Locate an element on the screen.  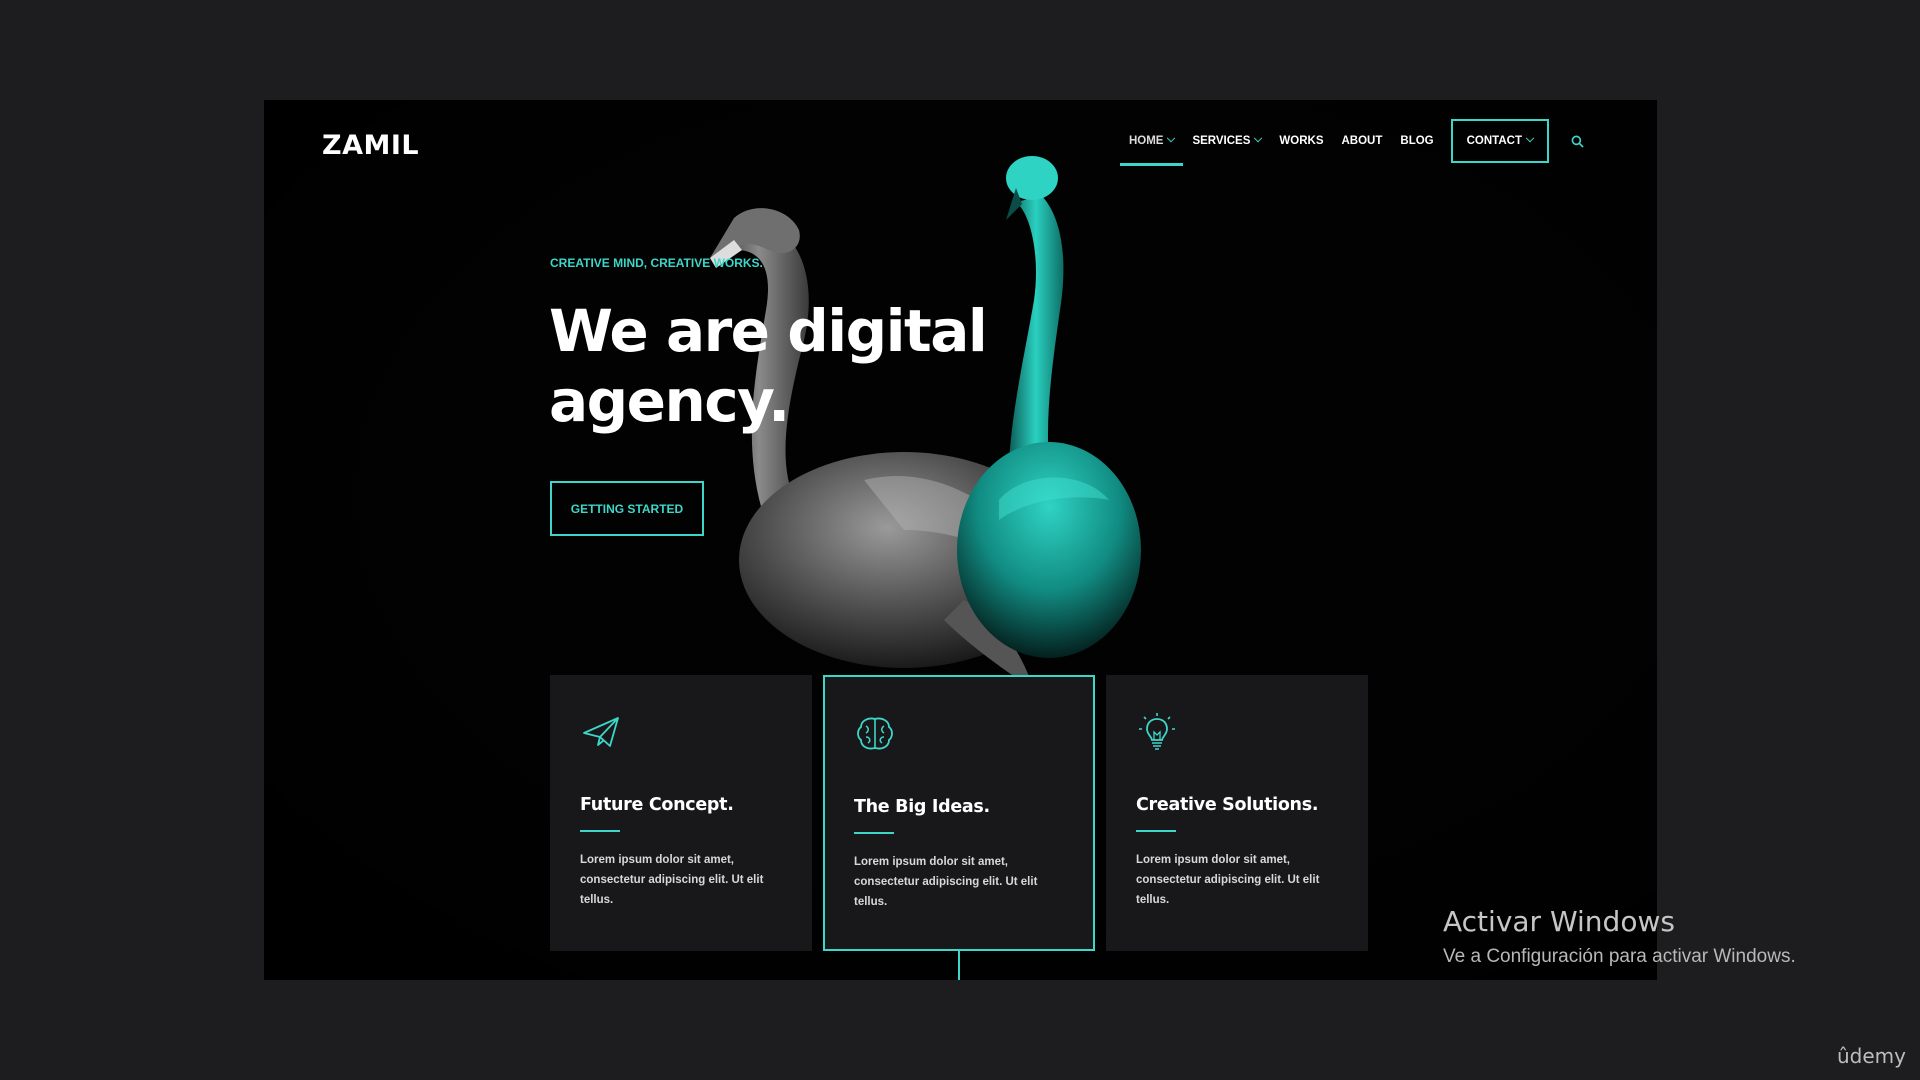
hero-tagline: CREATIVE MIND, CREATIVE WORKS. is located at coordinates (656, 263).